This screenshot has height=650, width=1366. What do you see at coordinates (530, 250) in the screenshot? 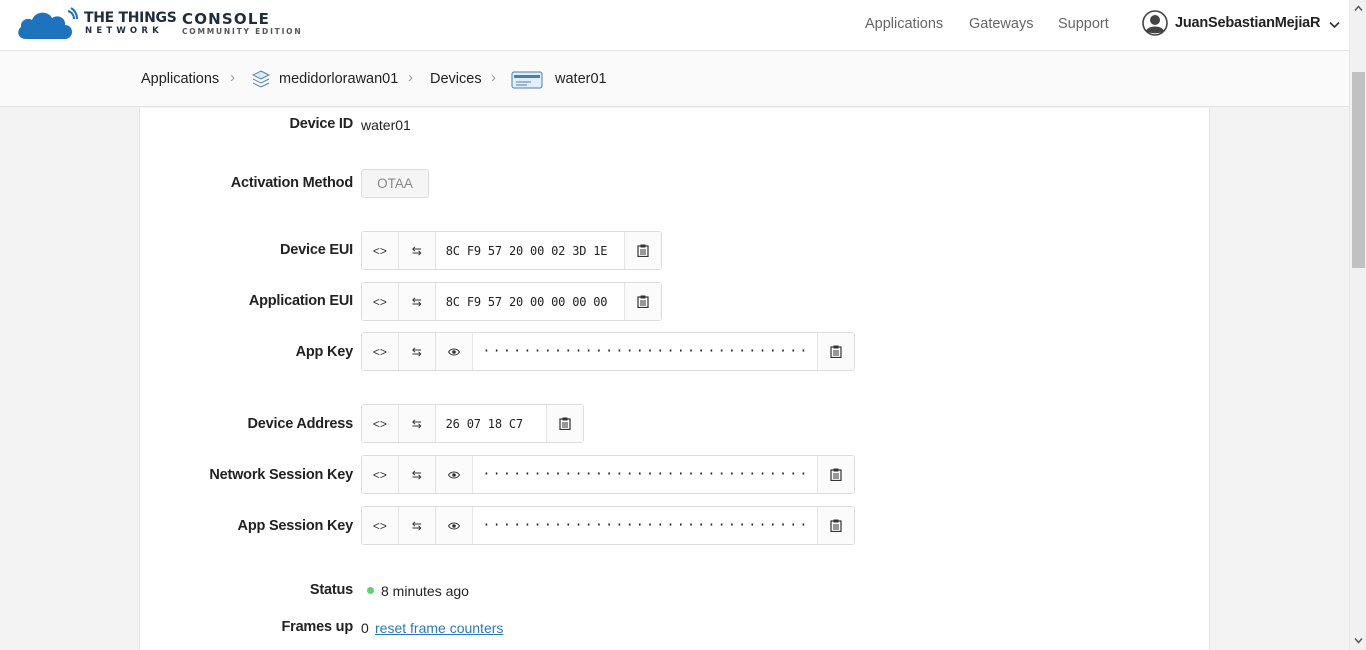
I see `device-eui-value: 8C F9 57 20 00 02 3D 1E` at bounding box center [530, 250].